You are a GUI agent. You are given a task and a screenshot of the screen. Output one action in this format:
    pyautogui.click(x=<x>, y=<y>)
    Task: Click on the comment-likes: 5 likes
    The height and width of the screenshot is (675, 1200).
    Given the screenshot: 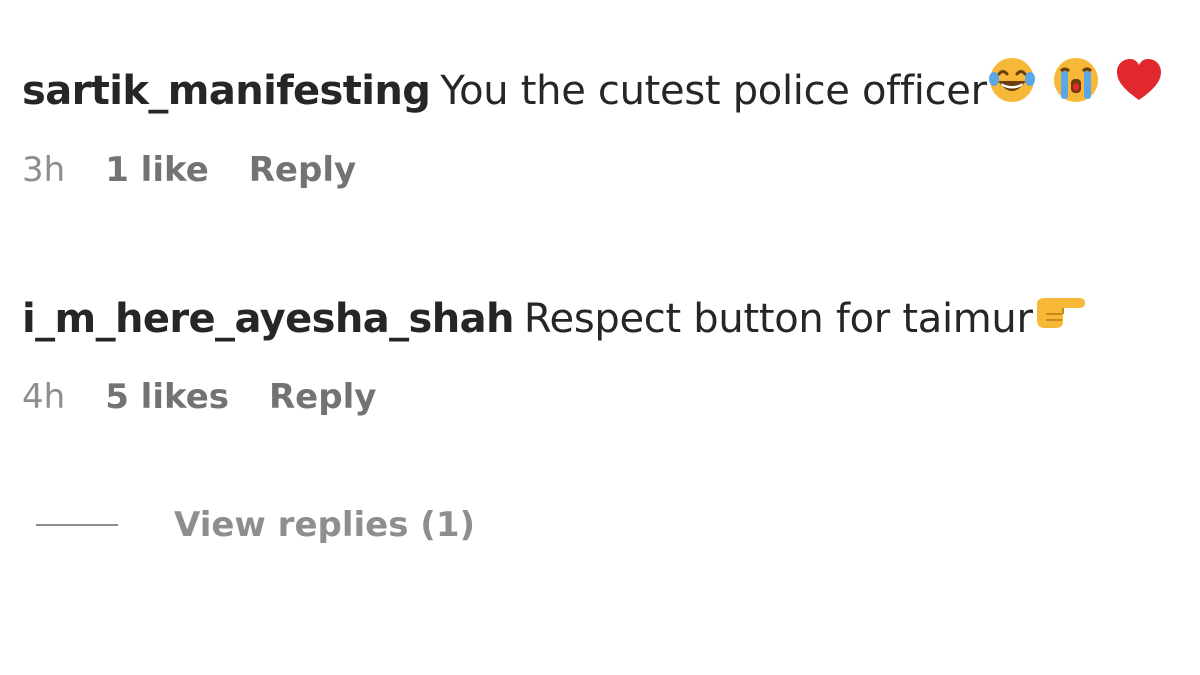 What is the action you would take?
    pyautogui.click(x=167, y=397)
    